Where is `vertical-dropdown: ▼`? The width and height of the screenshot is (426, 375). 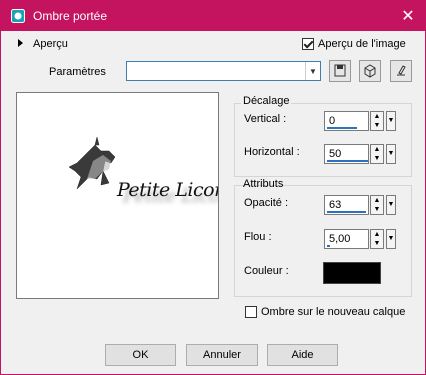
vertical-dropdown: ▼ is located at coordinates (391, 121).